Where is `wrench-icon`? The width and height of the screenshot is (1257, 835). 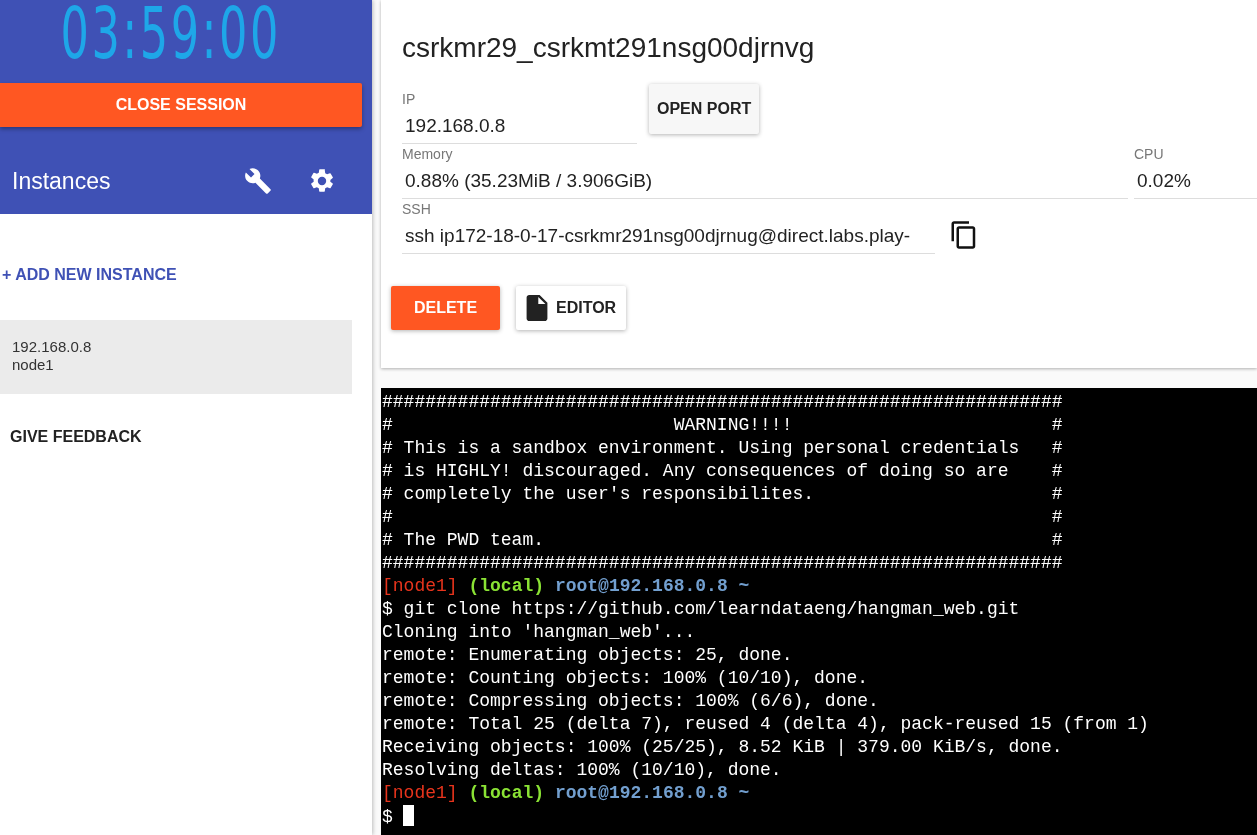
wrench-icon is located at coordinates (258, 181).